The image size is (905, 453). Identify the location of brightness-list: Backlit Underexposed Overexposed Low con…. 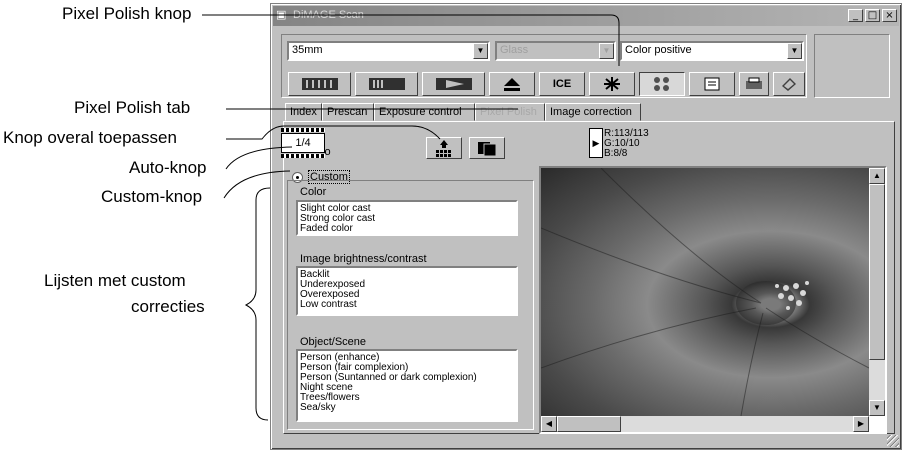
(407, 291).